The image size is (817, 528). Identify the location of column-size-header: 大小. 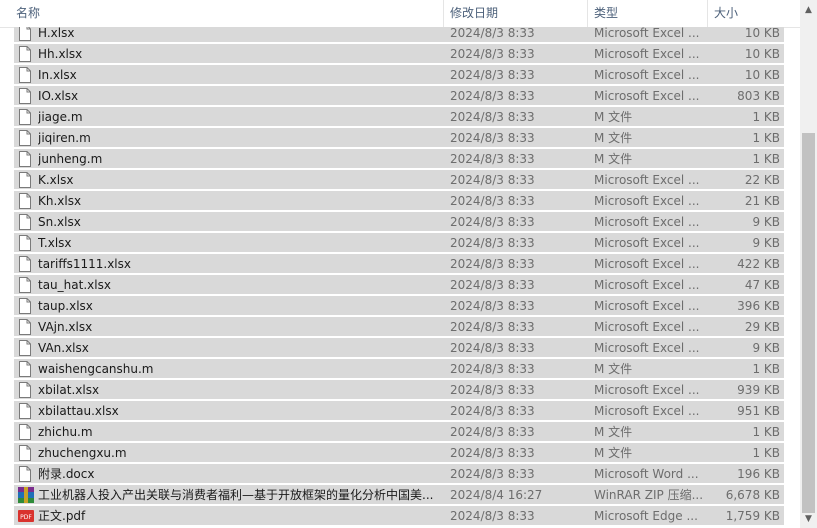
(747, 13).